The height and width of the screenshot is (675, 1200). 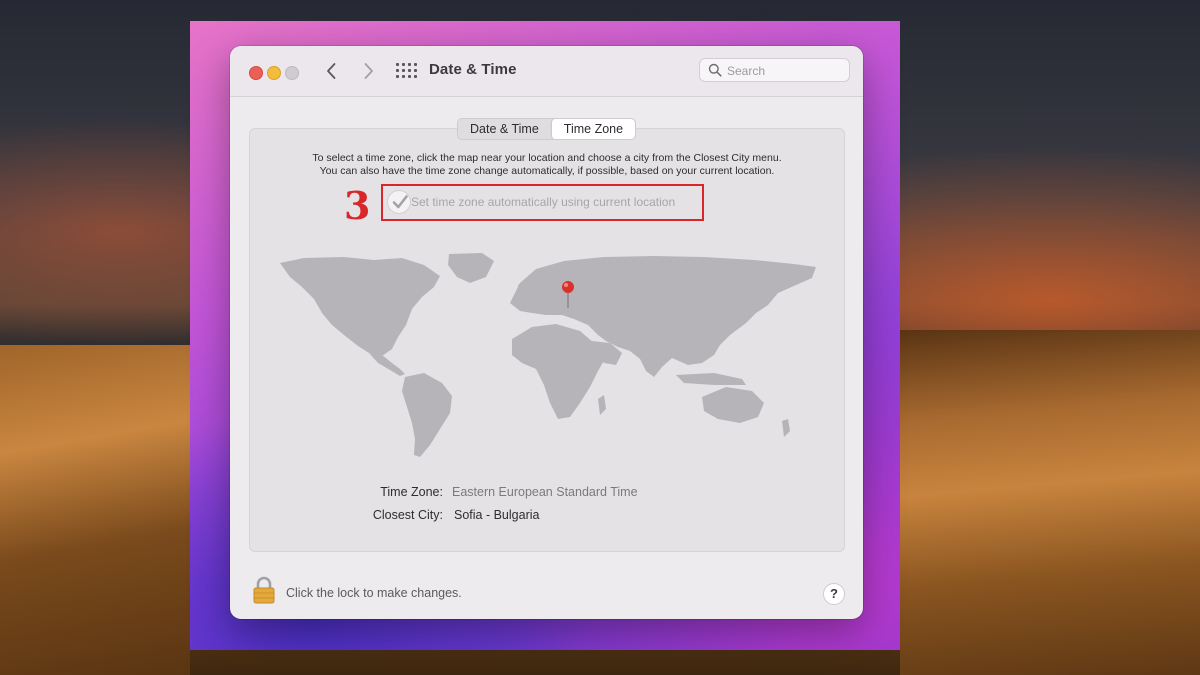 I want to click on desert-dune-right, so click(x=1050, y=502).